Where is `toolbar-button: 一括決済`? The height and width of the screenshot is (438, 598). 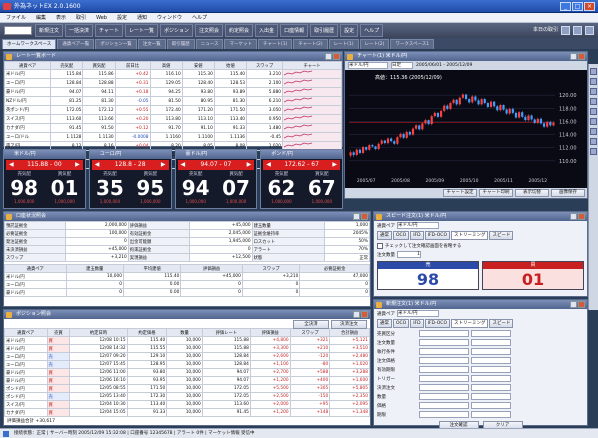 toolbar-button: 一括決済 is located at coordinates (79, 30).